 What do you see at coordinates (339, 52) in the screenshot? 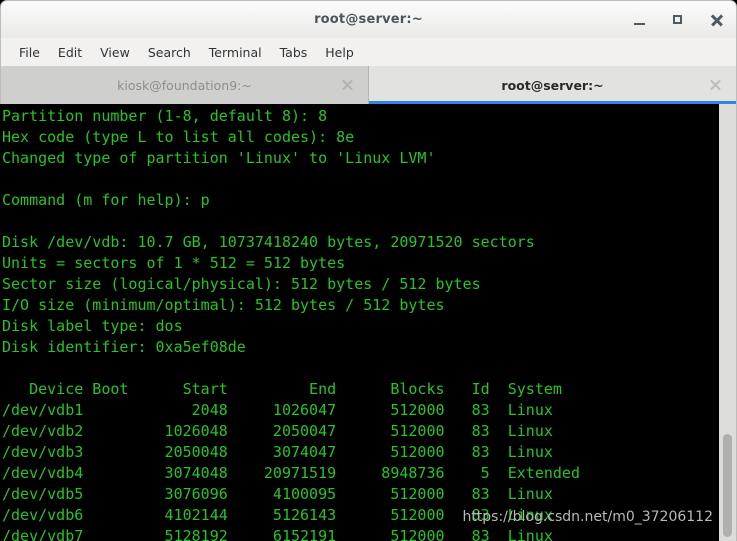
I see `menu-item-help: Help` at bounding box center [339, 52].